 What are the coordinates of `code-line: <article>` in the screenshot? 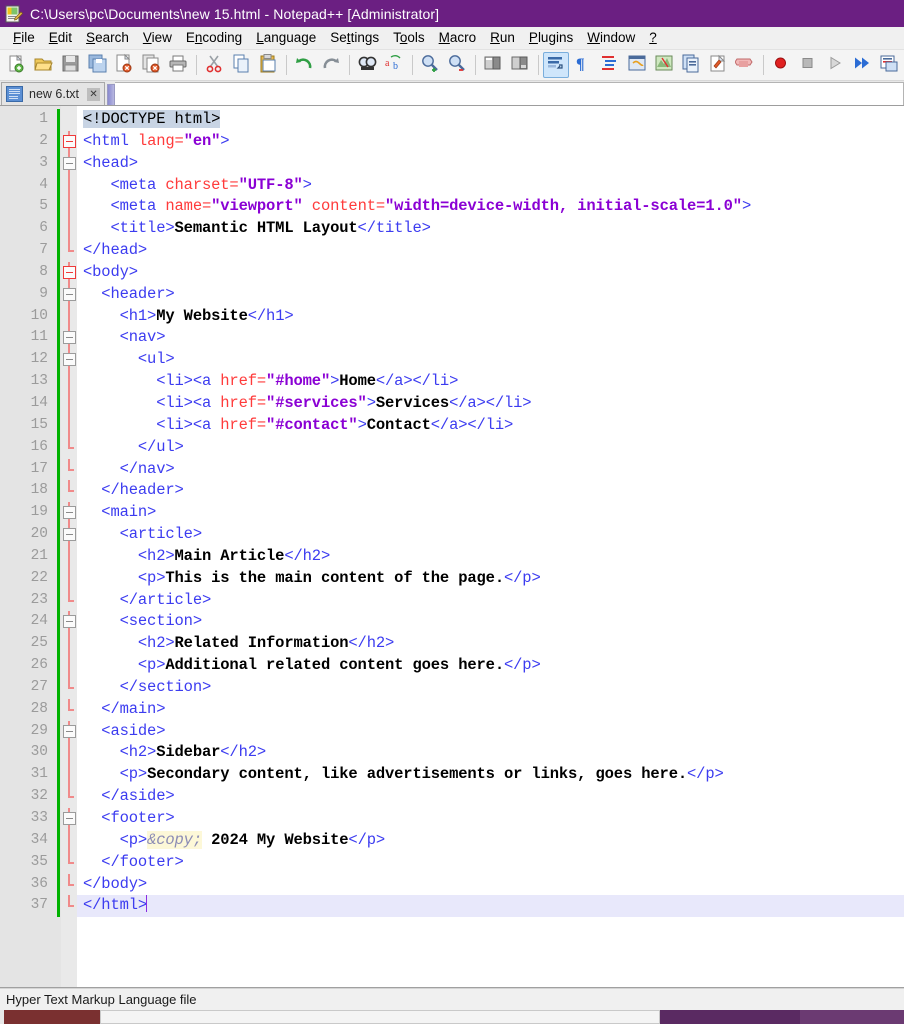 It's located at (490, 535).